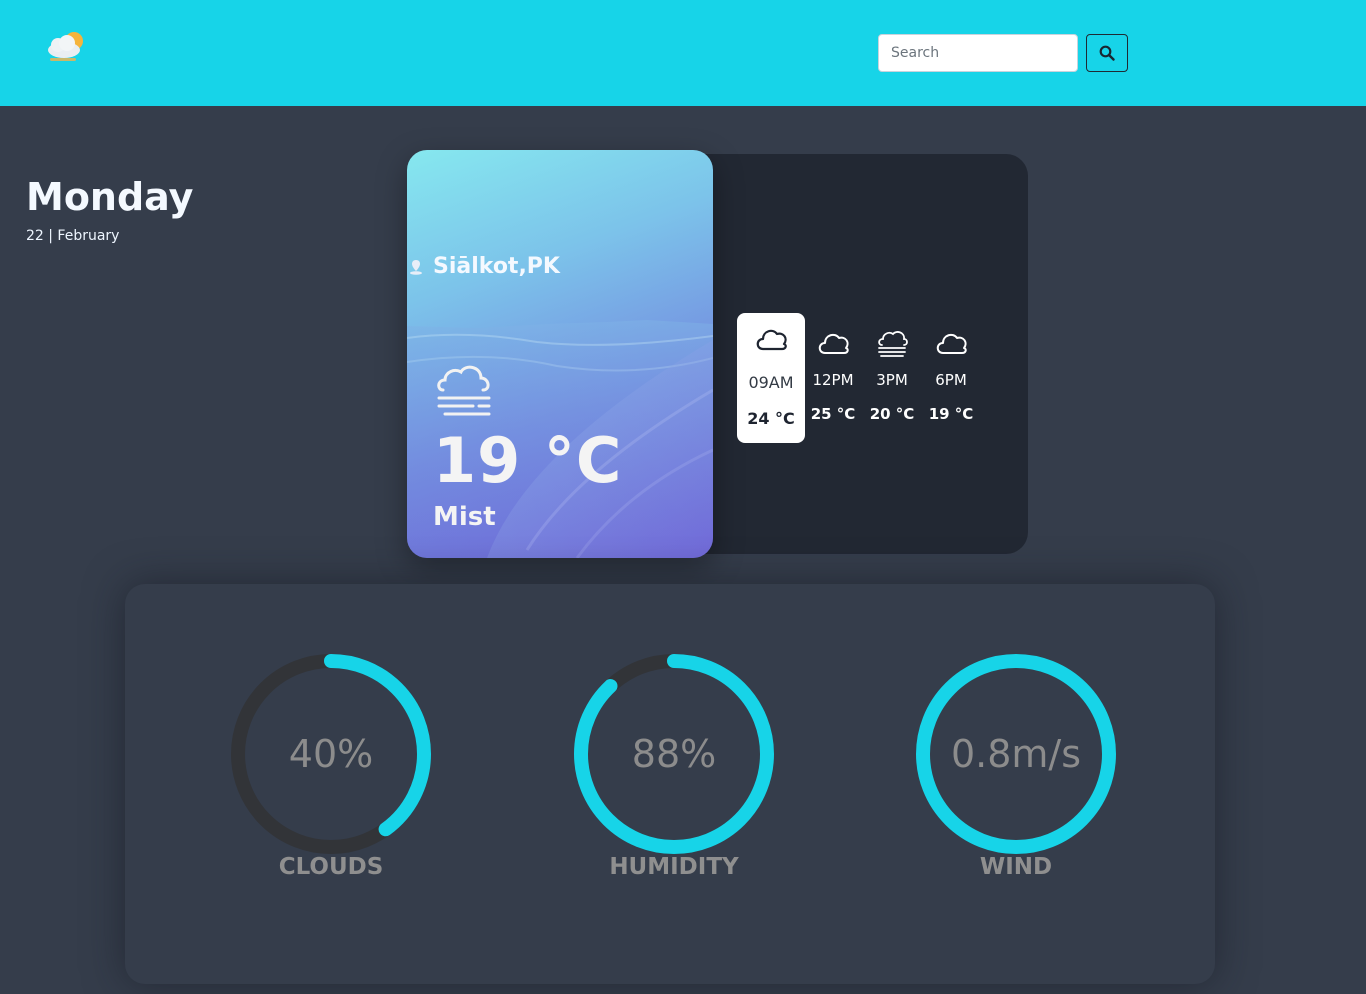 This screenshot has height=994, width=1366. What do you see at coordinates (464, 517) in the screenshot?
I see `current-condition: Mist` at bounding box center [464, 517].